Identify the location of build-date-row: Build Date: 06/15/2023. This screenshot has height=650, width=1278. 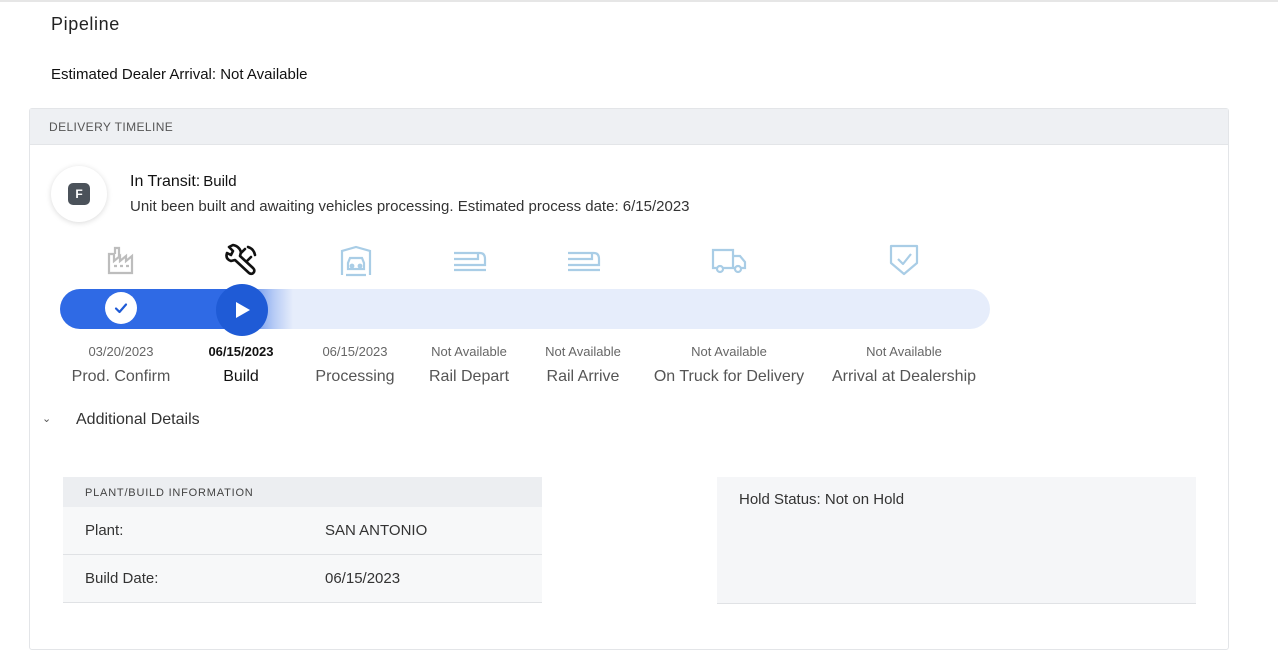
(302, 579).